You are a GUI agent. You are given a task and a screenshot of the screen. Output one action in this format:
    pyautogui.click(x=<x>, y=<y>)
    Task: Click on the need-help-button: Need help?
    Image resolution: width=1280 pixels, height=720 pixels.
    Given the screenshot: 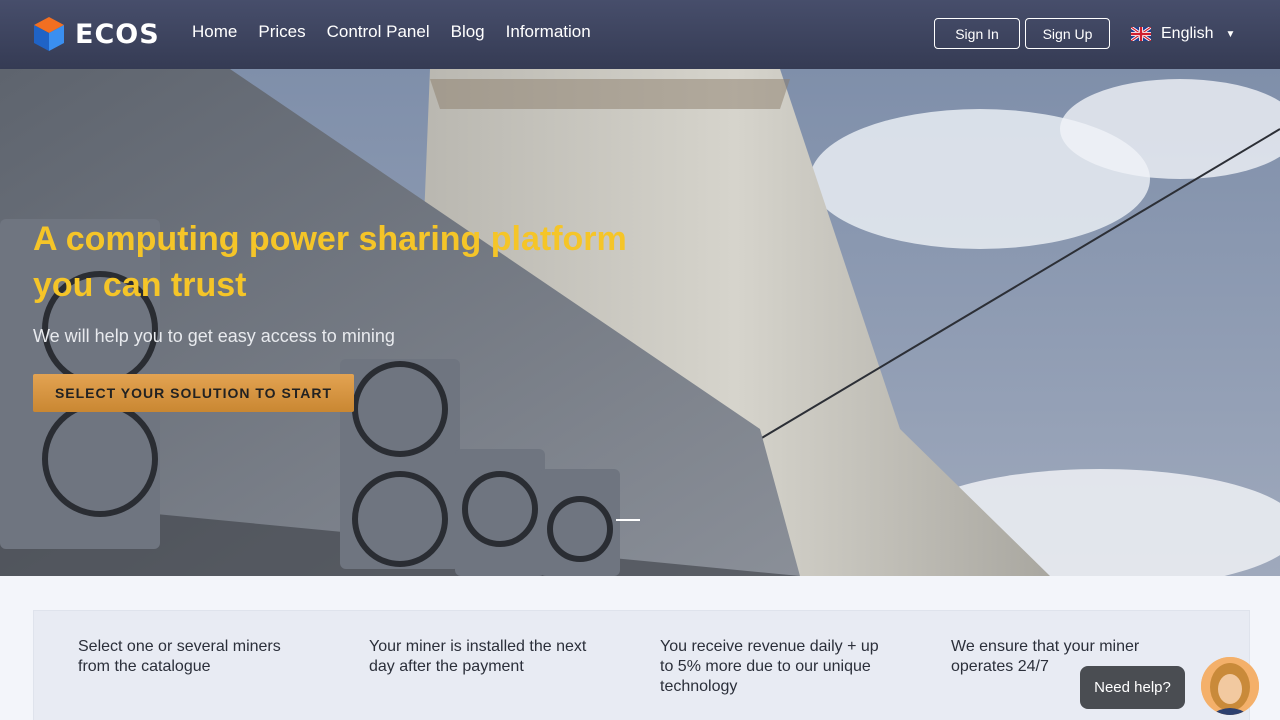 What is the action you would take?
    pyautogui.click(x=1132, y=687)
    